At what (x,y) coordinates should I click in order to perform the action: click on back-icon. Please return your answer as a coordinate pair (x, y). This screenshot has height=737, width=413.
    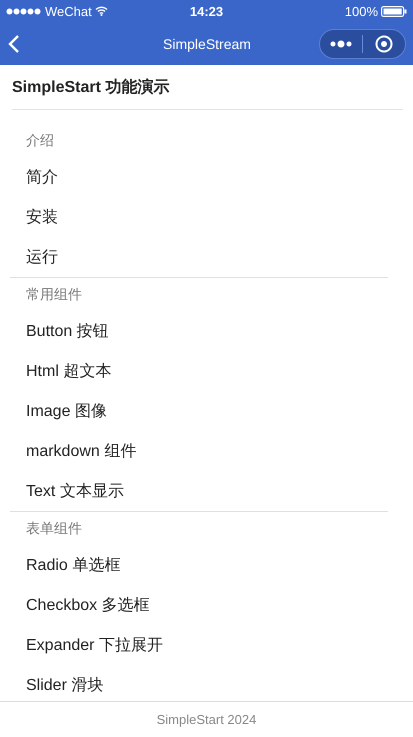
    Looking at the image, I should click on (14, 44).